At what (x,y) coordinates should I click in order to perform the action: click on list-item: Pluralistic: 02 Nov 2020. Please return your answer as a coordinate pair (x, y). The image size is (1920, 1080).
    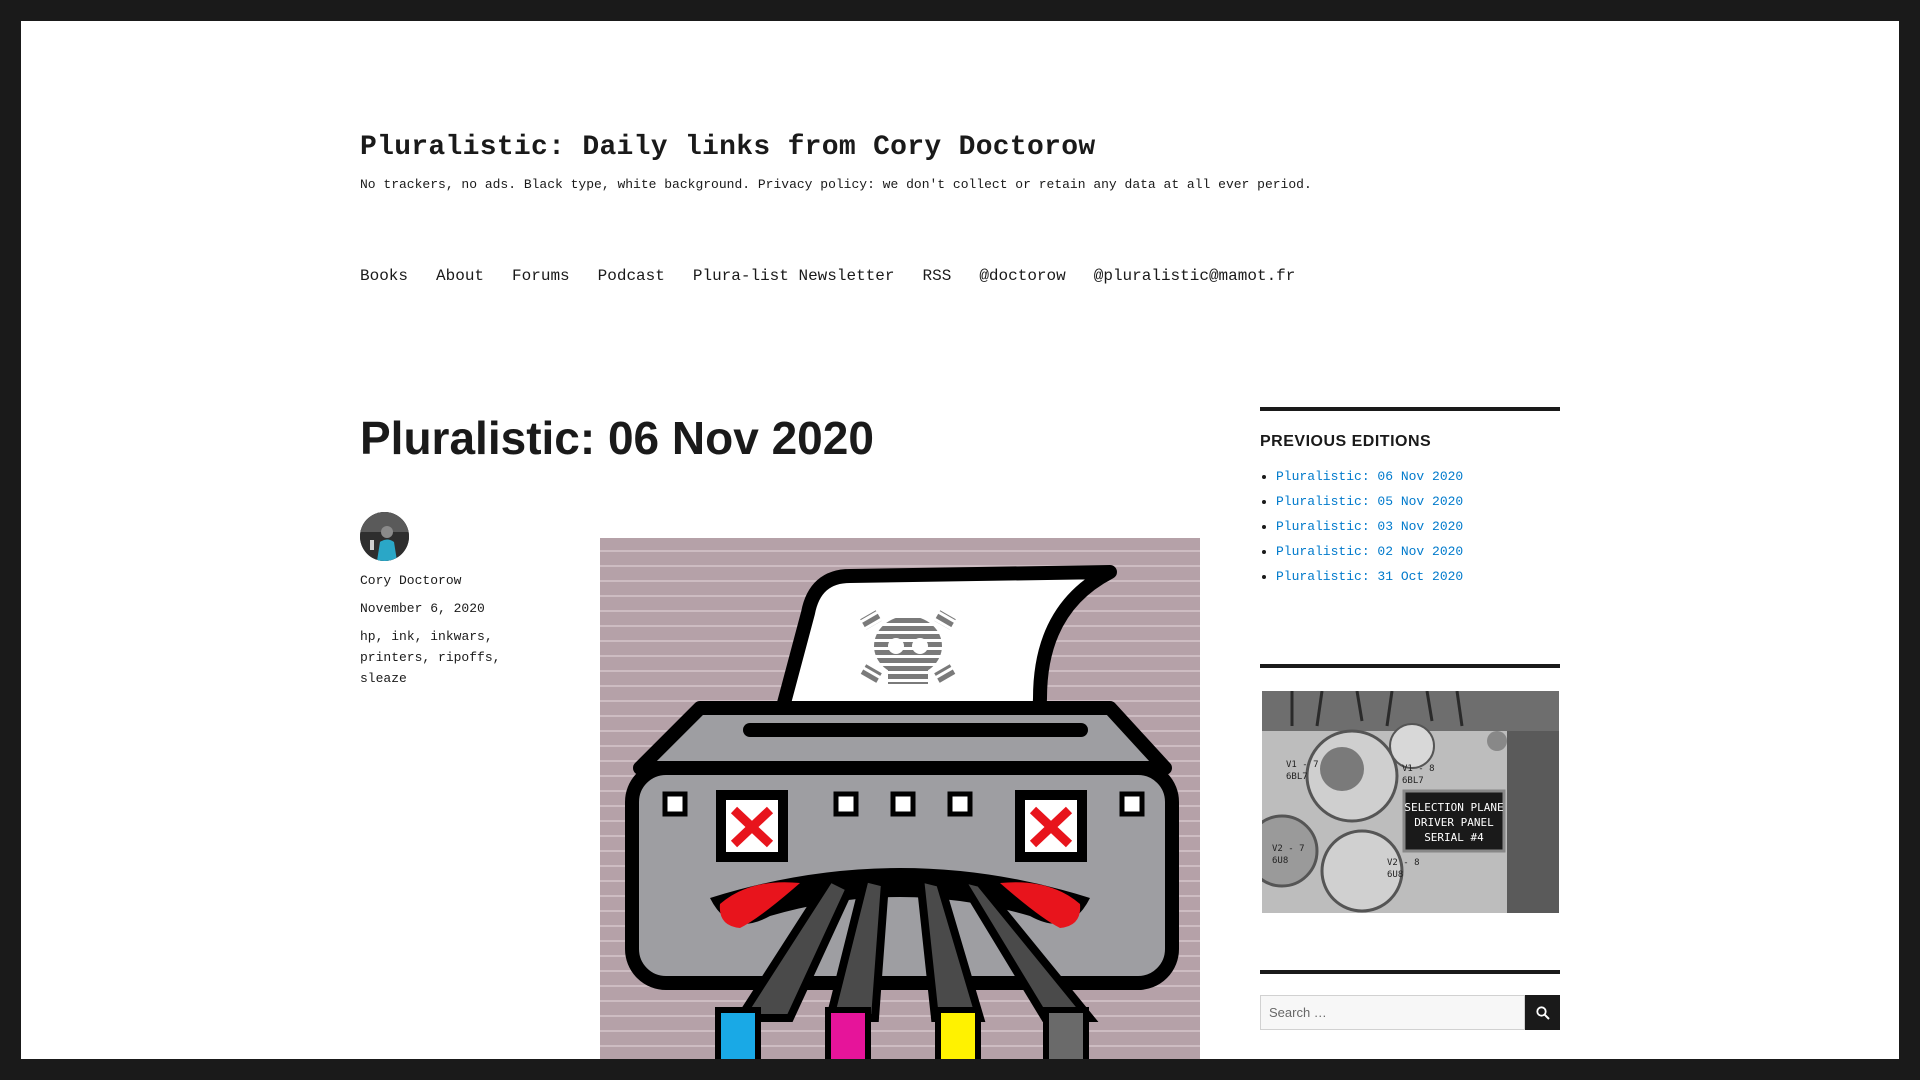
    Looking at the image, I should click on (1418, 551).